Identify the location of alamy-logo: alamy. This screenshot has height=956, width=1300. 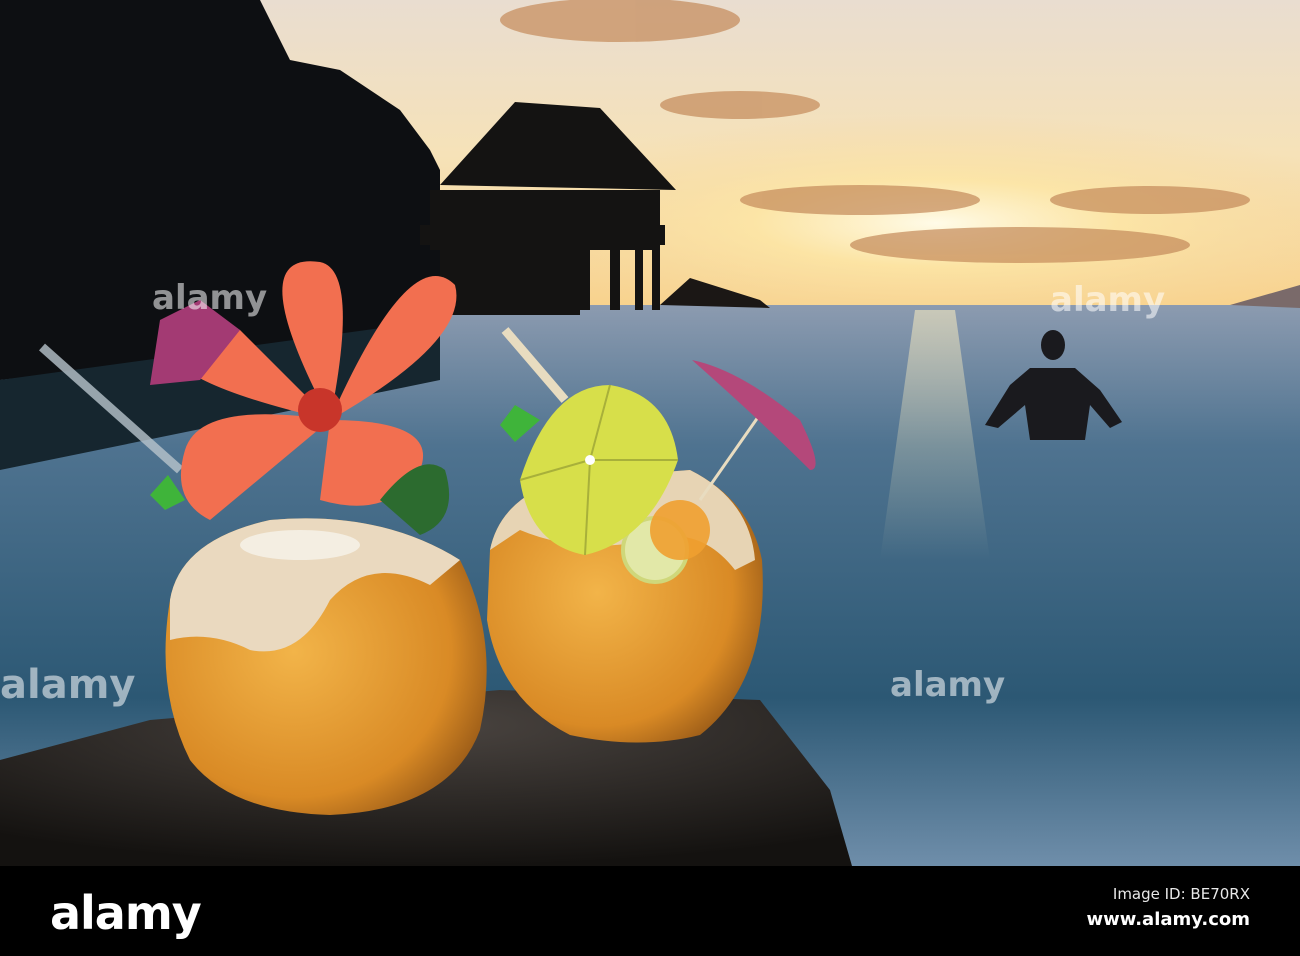
(126, 913).